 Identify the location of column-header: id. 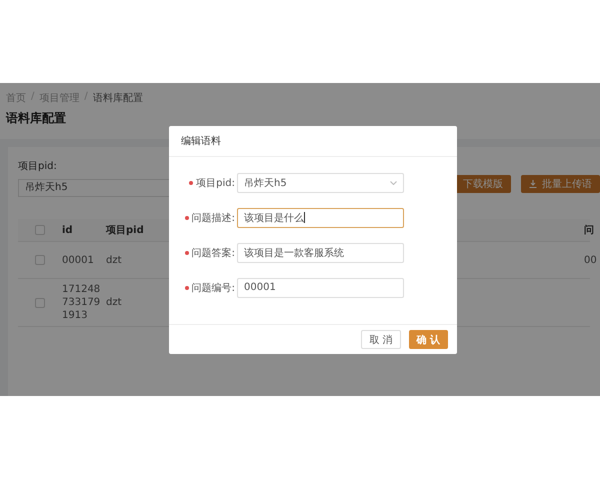
(68, 231).